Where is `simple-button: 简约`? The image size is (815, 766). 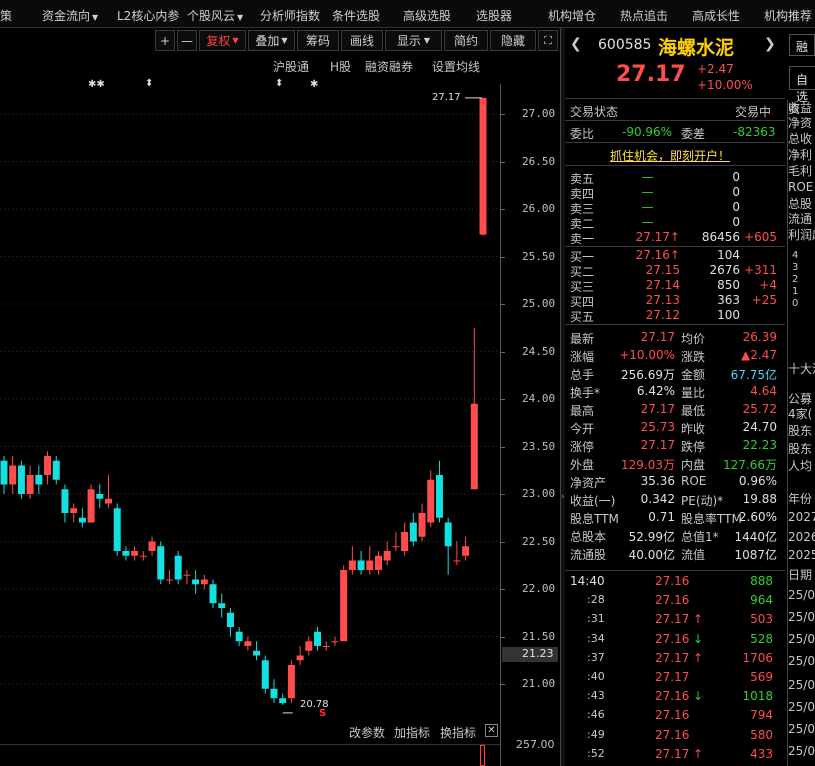
simple-button: 简约 is located at coordinates (466, 40).